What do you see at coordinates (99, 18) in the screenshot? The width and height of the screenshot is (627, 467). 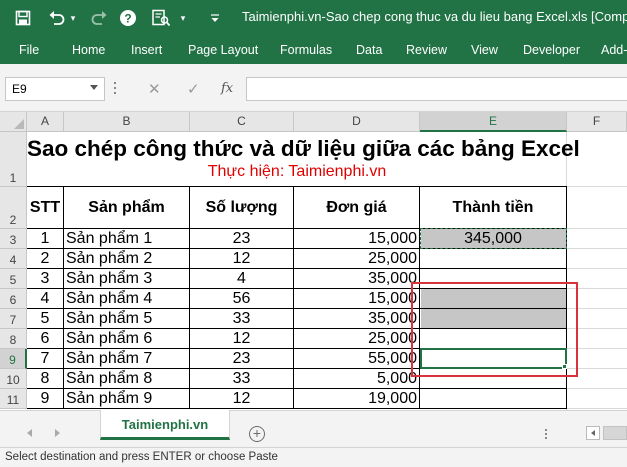 I see `redo-icon` at bounding box center [99, 18].